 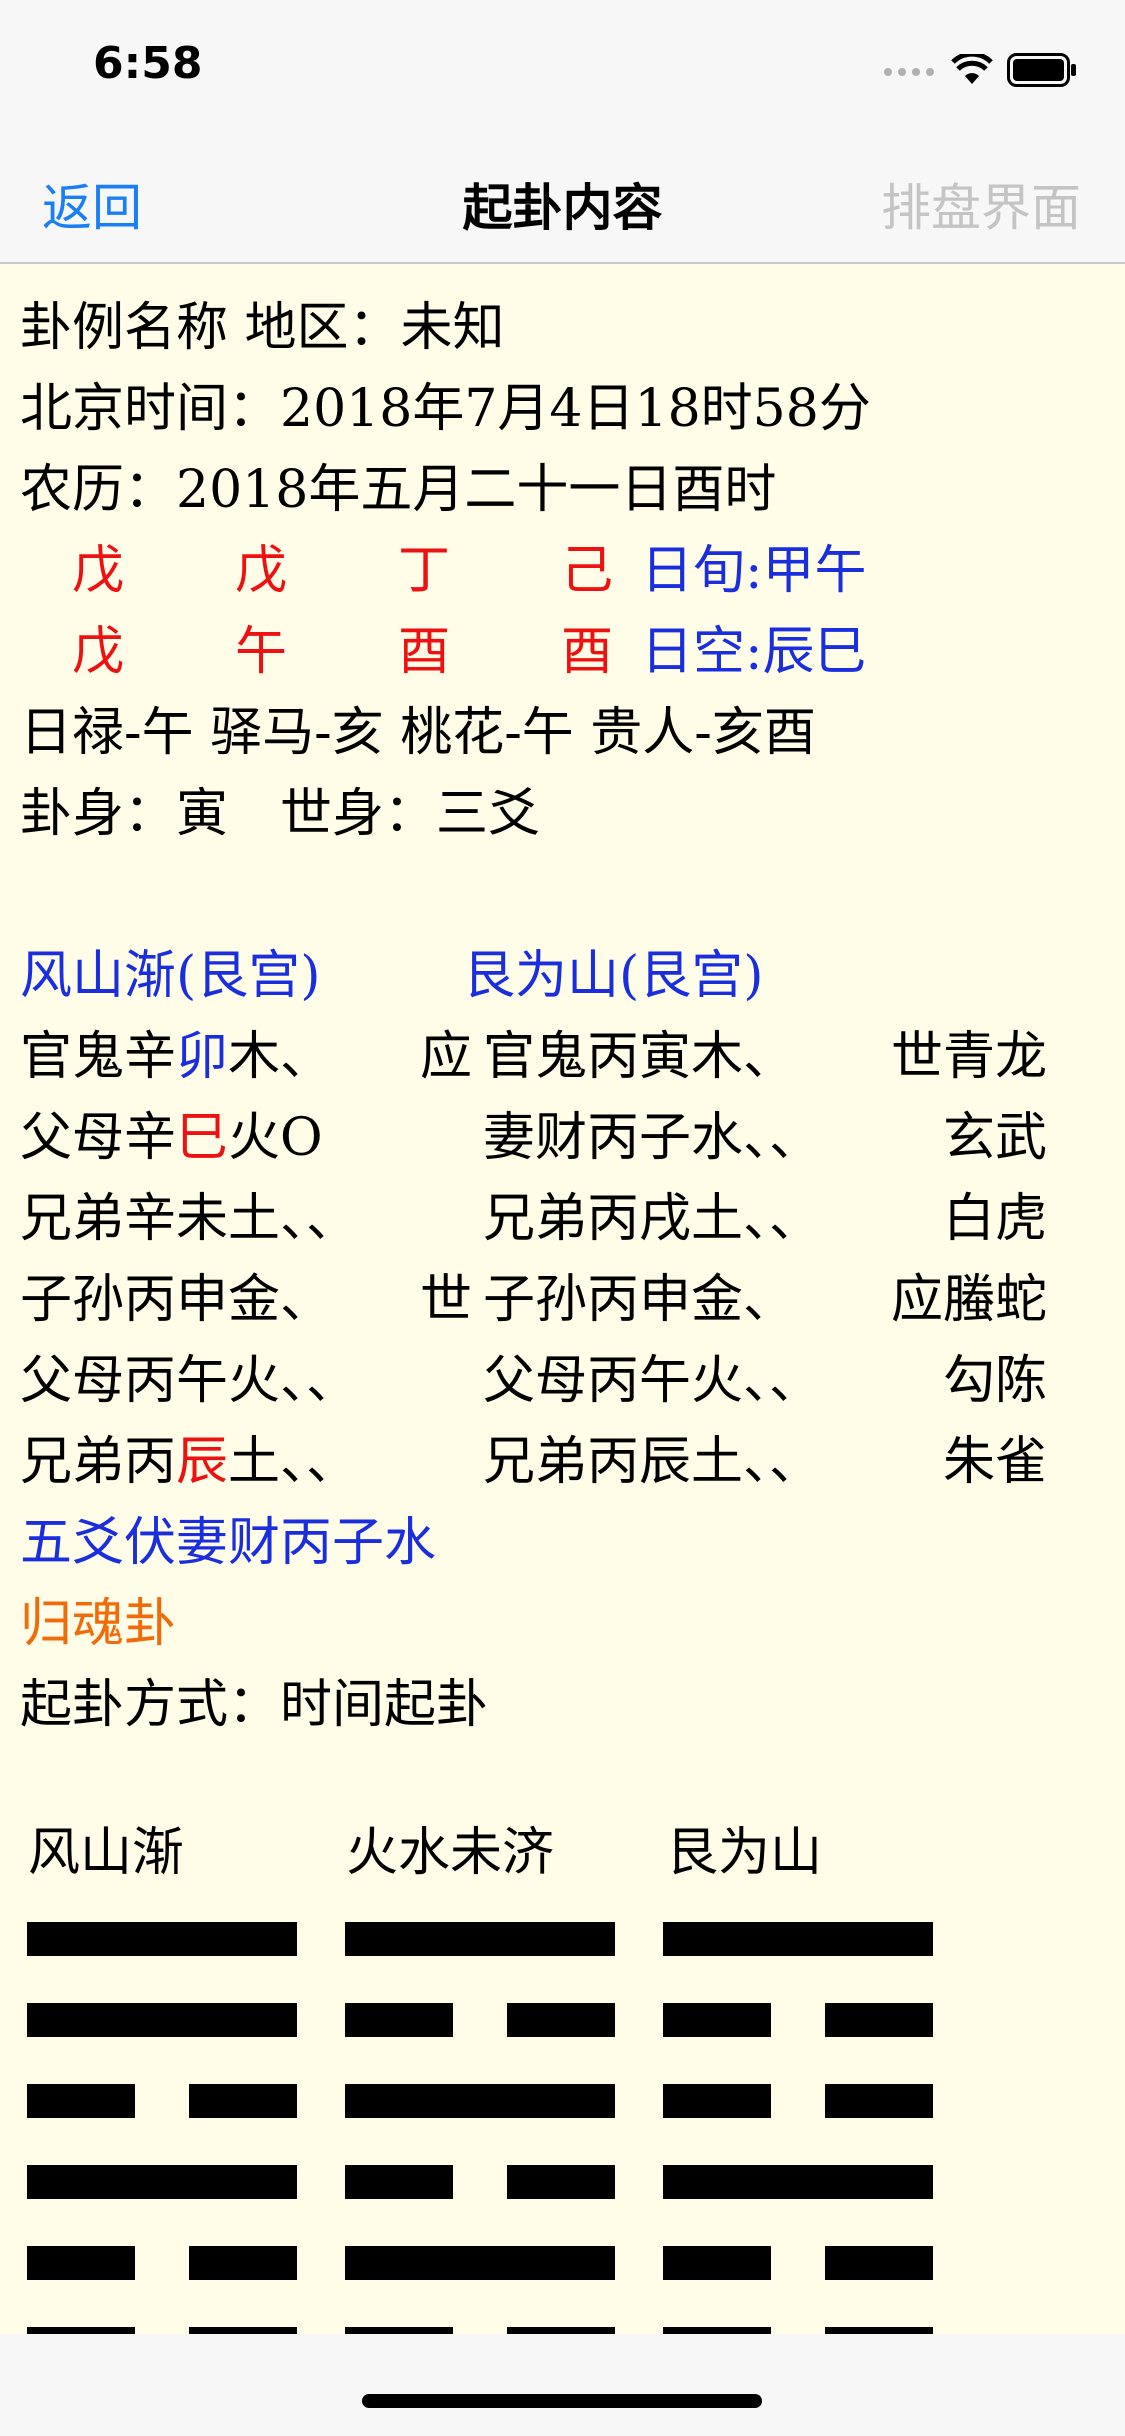 What do you see at coordinates (1041, 70) in the screenshot?
I see `battery-icon` at bounding box center [1041, 70].